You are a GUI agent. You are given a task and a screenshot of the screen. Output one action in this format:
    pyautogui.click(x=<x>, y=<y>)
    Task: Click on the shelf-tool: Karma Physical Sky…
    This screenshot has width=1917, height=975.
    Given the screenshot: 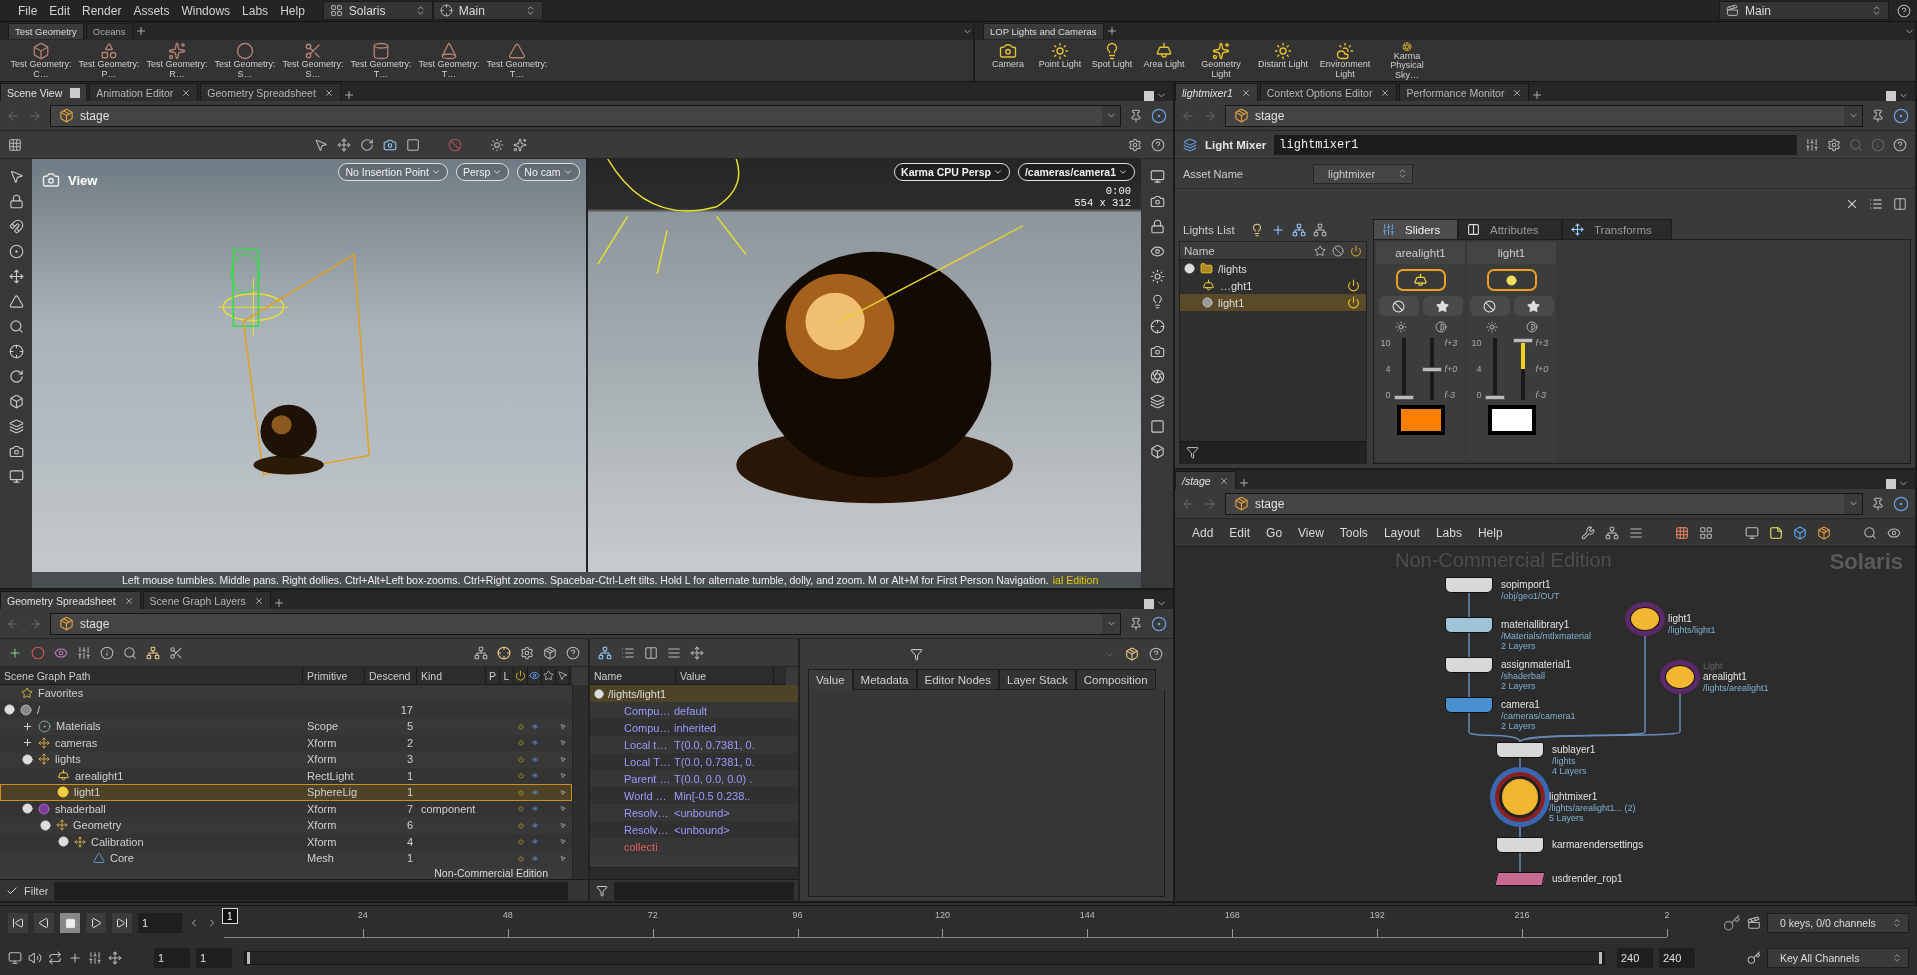 What is the action you would take?
    pyautogui.click(x=1407, y=61)
    